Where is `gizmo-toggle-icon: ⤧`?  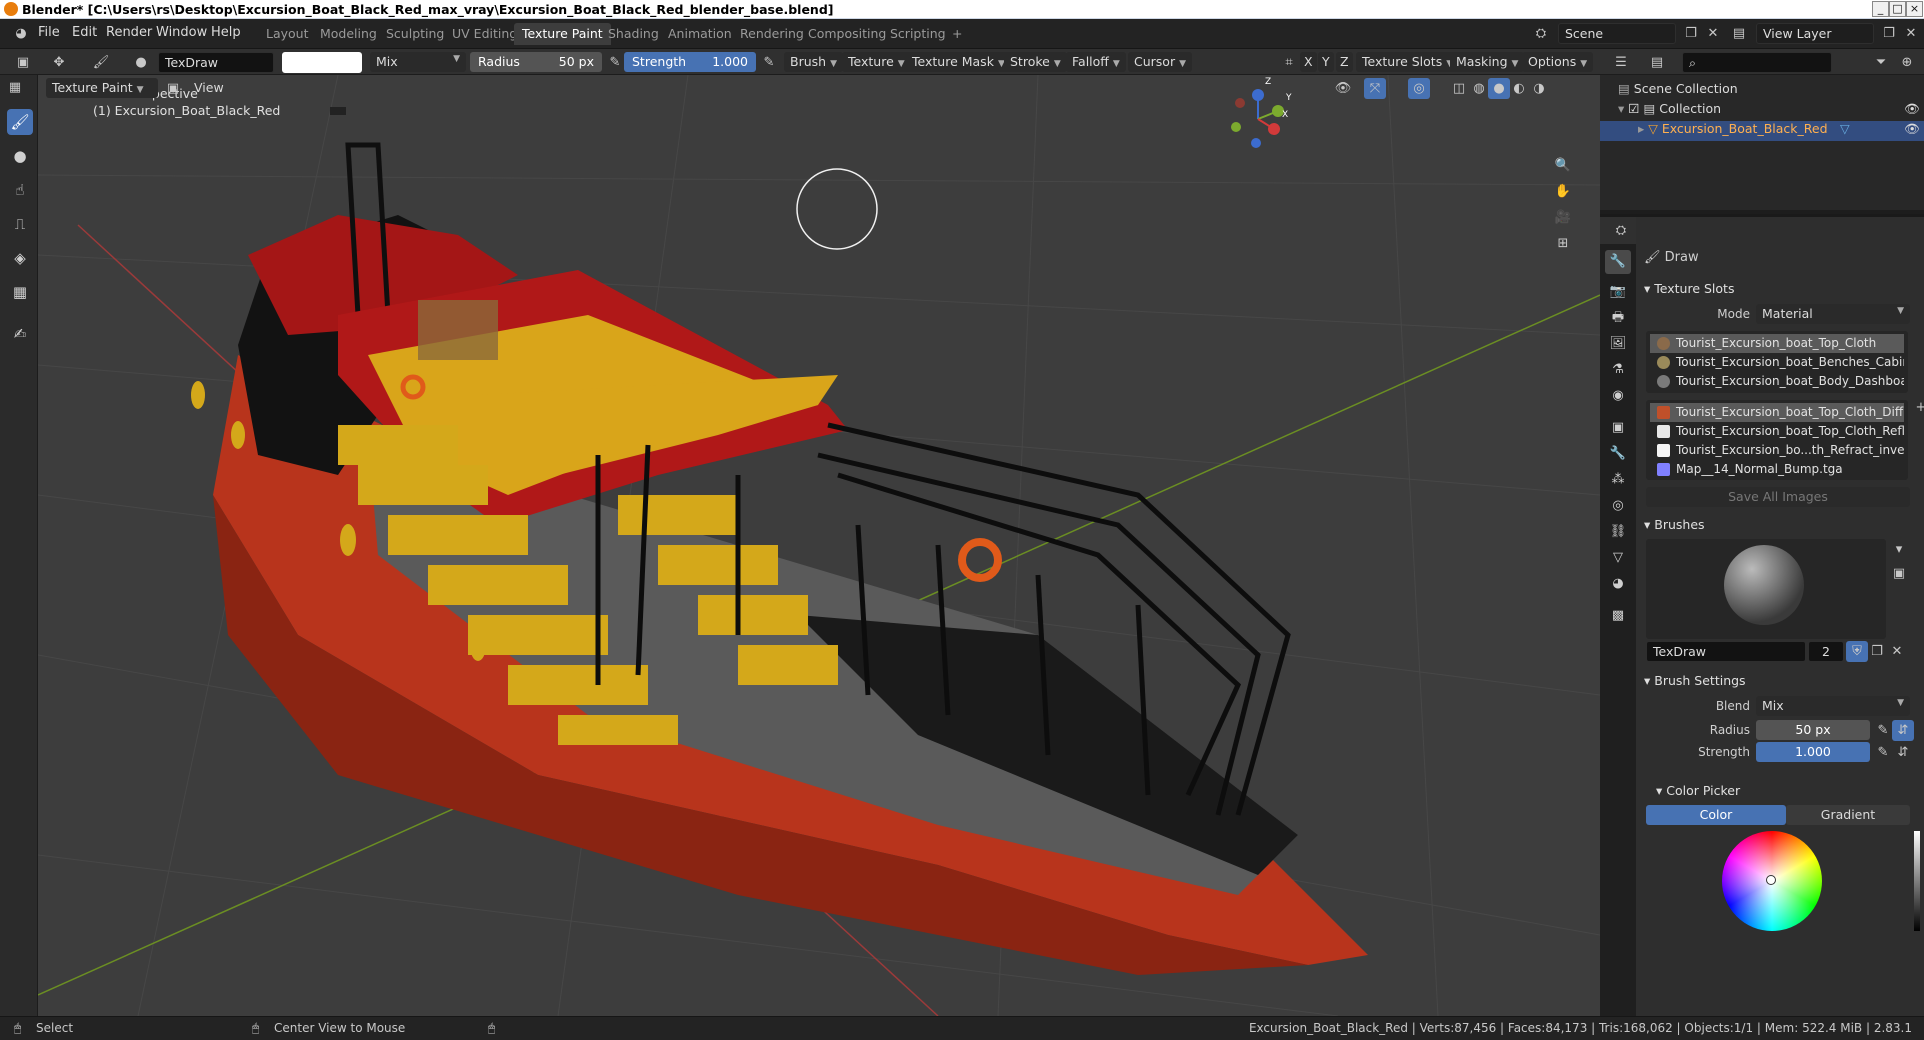
gizmo-toggle-icon: ⤧ is located at coordinates (1375, 88).